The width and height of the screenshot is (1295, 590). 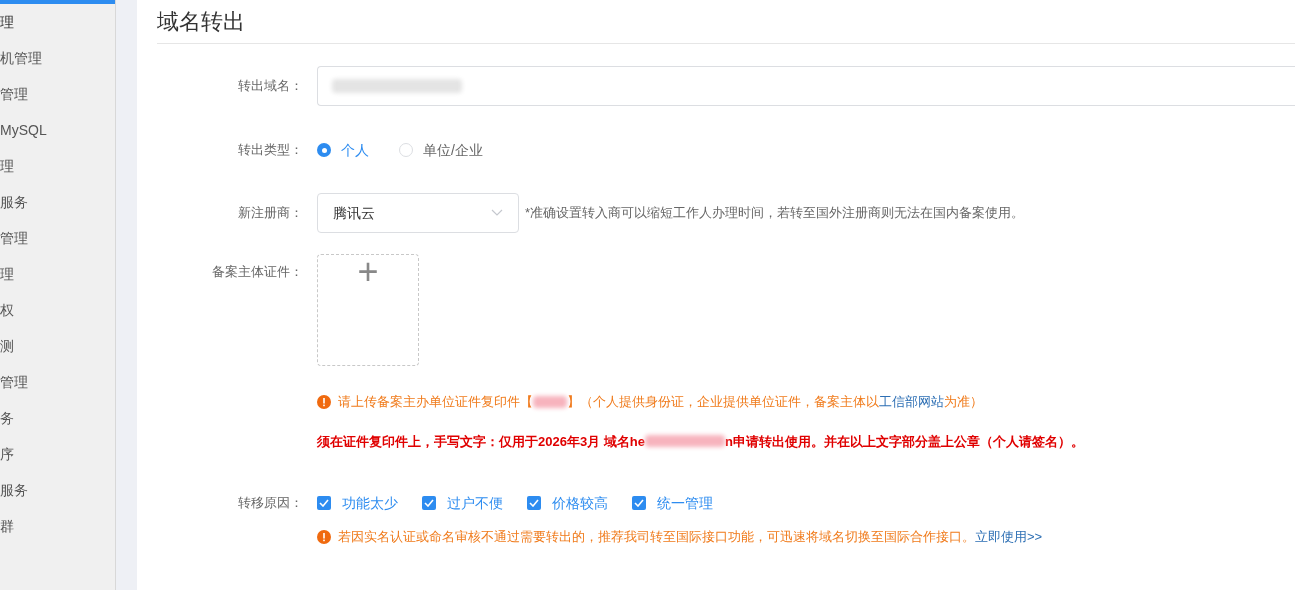 I want to click on sidebar-item: 群, so click(x=57, y=526).